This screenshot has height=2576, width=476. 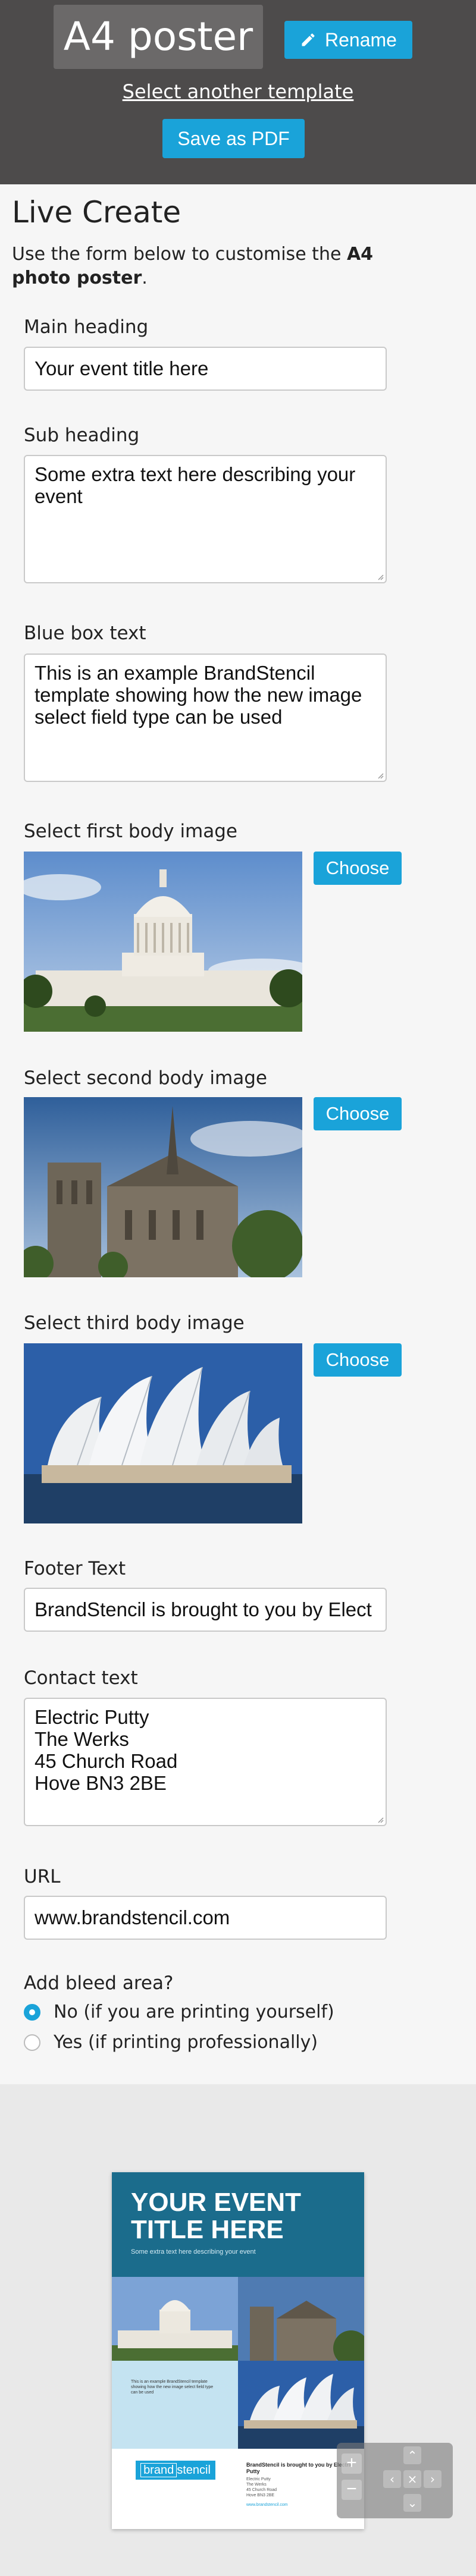 What do you see at coordinates (412, 2455) in the screenshot?
I see `pan-up-icon: ⌃` at bounding box center [412, 2455].